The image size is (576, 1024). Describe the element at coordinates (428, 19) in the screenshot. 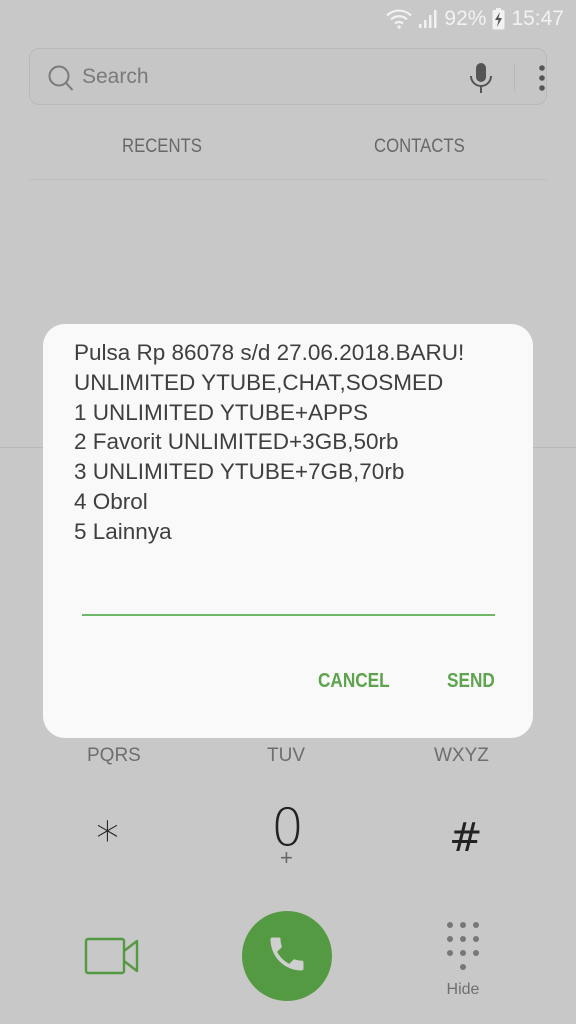

I see `signal-icon` at that location.